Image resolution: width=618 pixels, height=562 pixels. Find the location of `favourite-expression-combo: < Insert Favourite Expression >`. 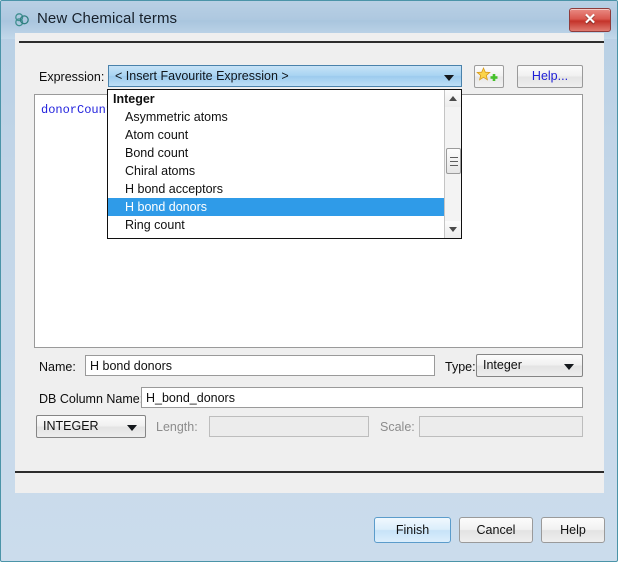

favourite-expression-combo: < Insert Favourite Expression > is located at coordinates (285, 76).